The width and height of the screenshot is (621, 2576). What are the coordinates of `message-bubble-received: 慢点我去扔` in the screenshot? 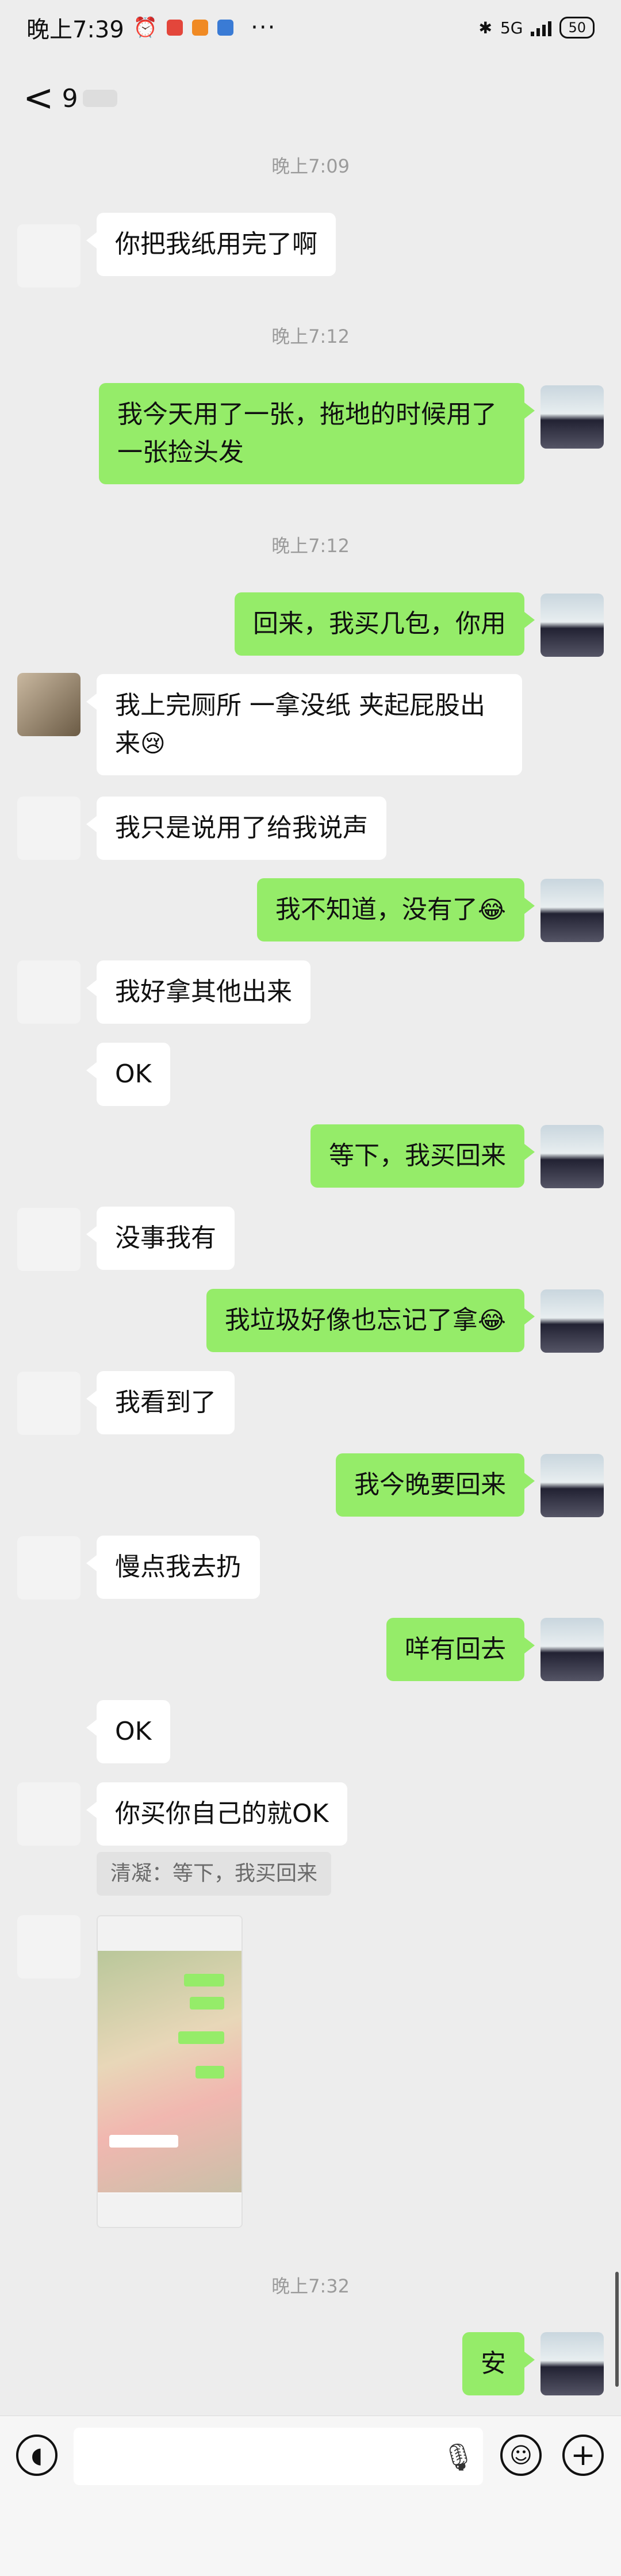 It's located at (173, 1567).